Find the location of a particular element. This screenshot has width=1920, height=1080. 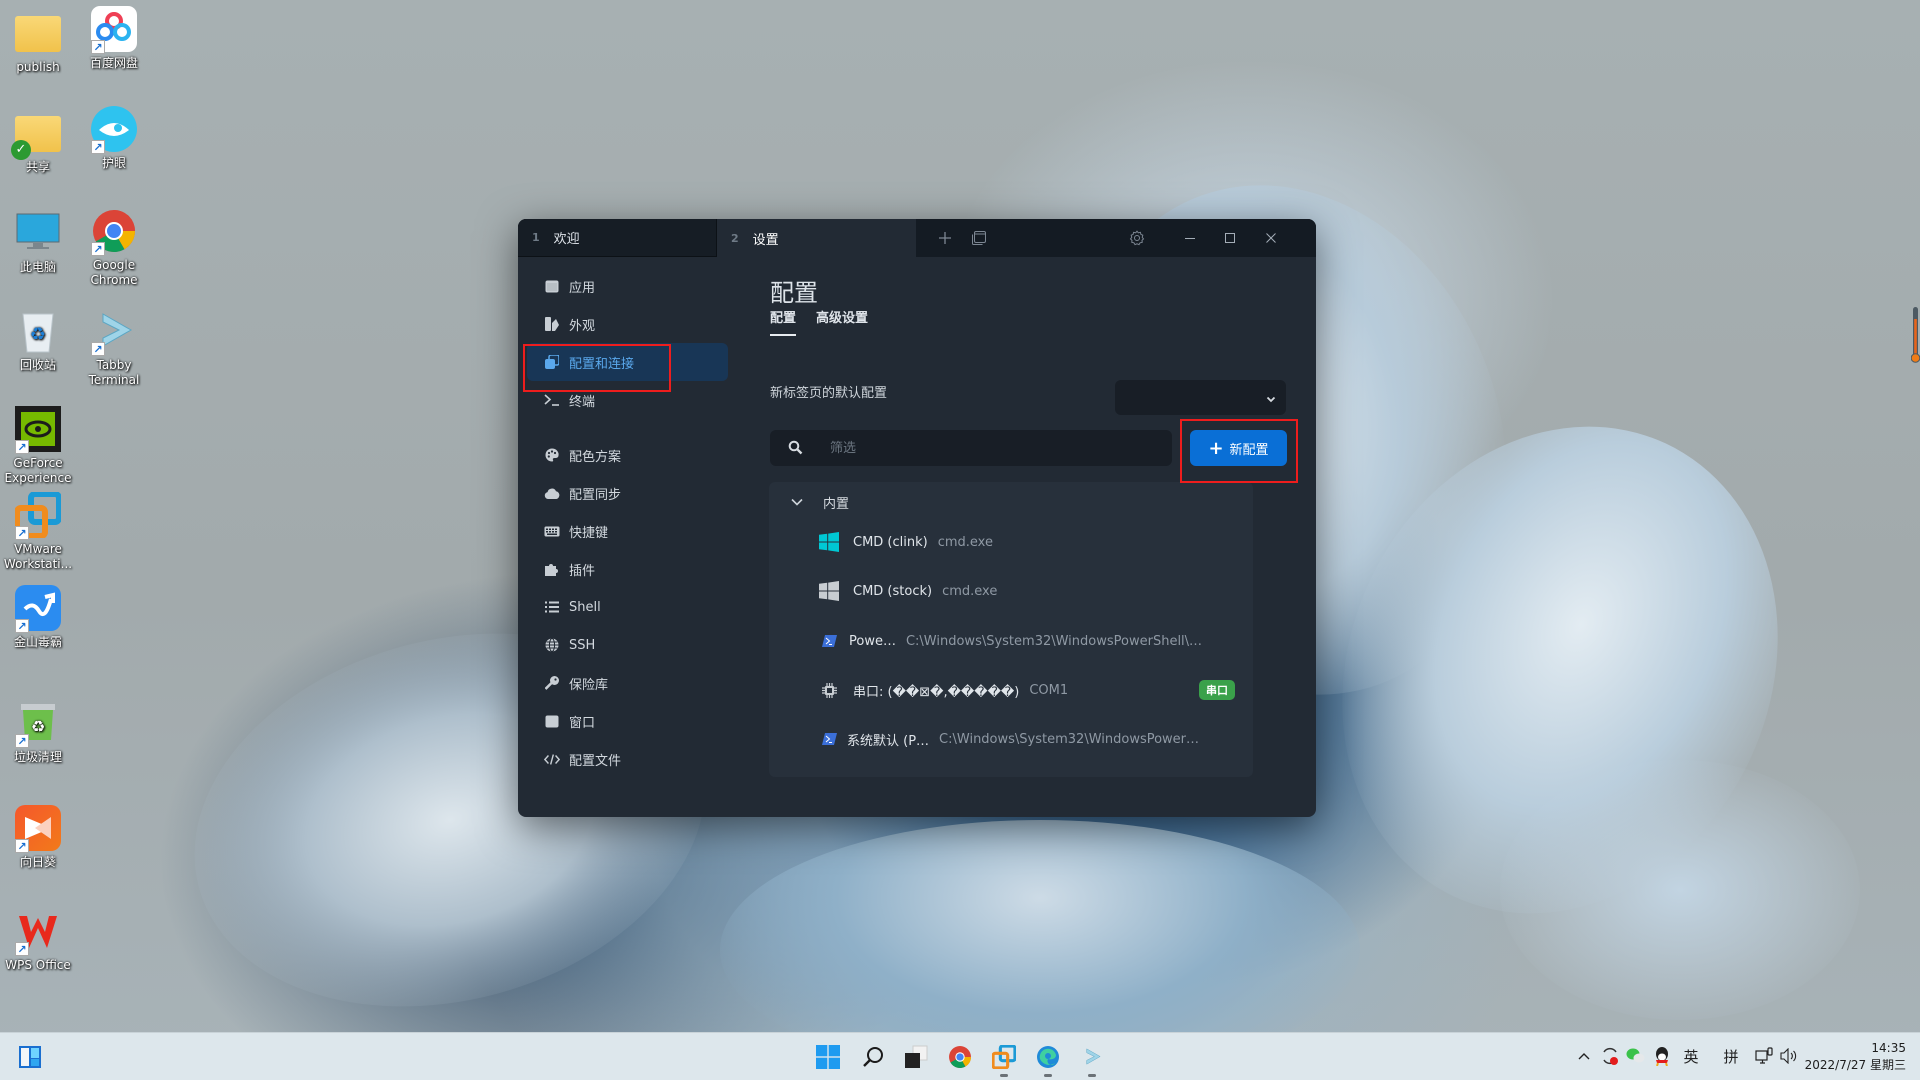

close-button is located at coordinates (1271, 238).